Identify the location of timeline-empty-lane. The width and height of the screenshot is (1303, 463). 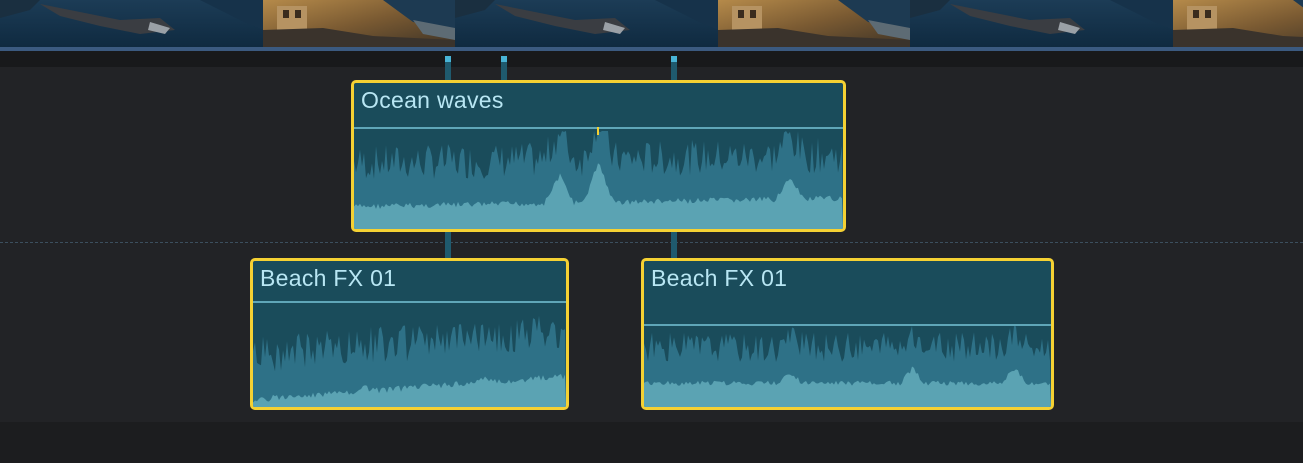
(651, 442).